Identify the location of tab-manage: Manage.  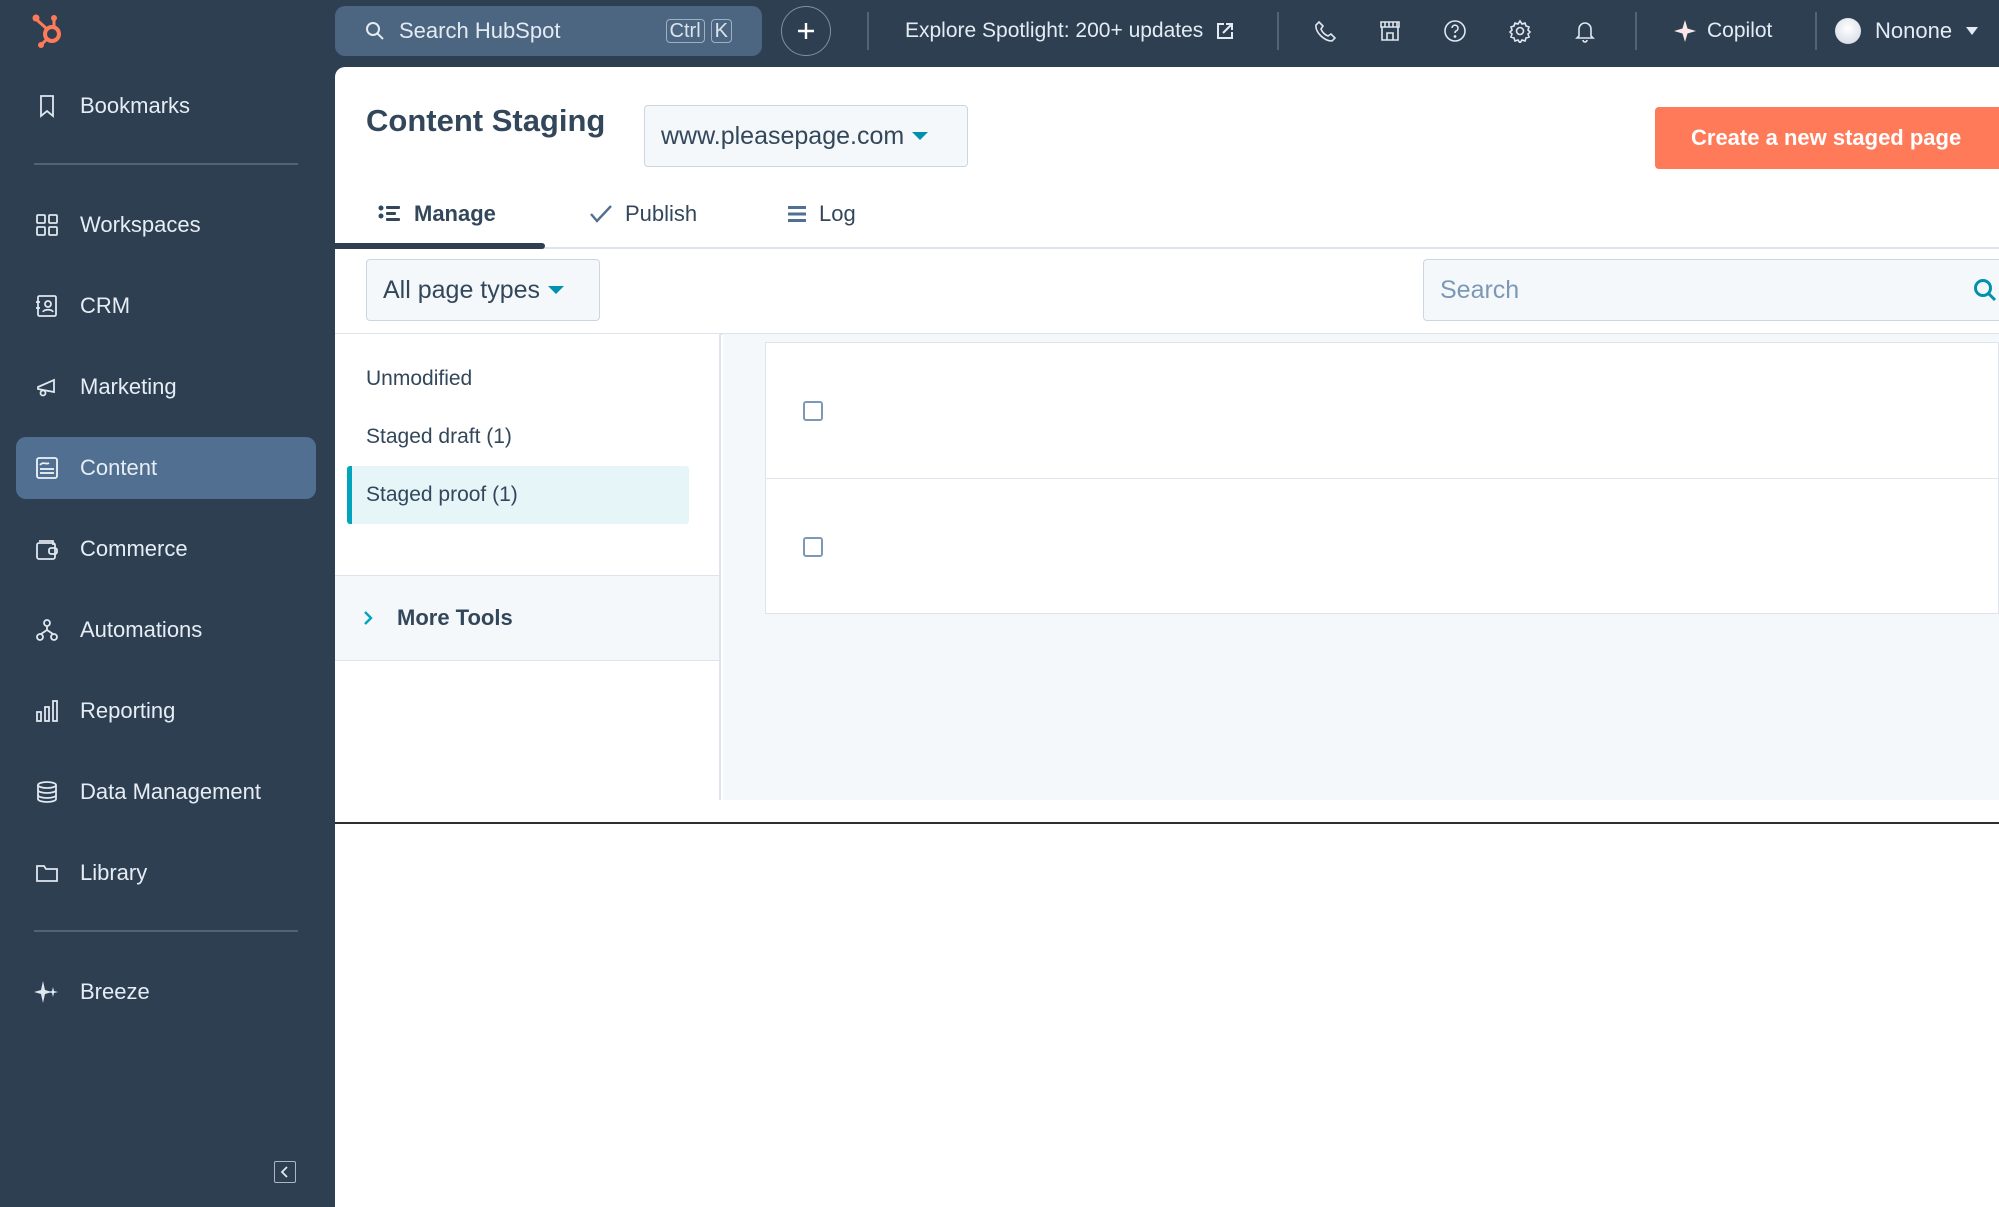
(437, 214).